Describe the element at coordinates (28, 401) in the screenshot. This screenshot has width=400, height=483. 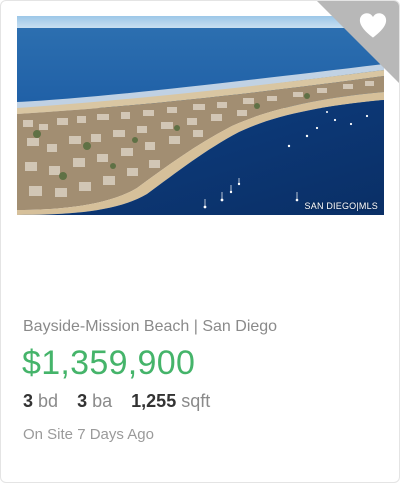
I see `beds-count: 3` at that location.